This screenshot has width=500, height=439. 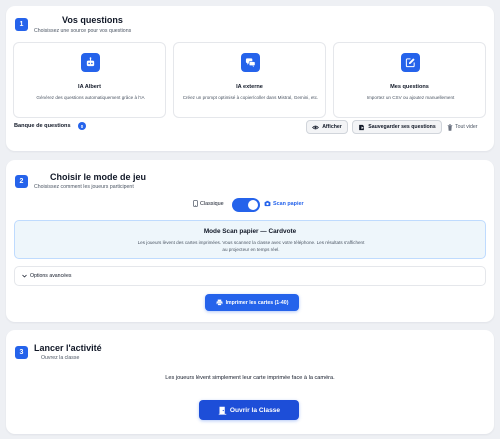 I want to click on open-button-label: Ouvrir la Classe, so click(x=255, y=410).